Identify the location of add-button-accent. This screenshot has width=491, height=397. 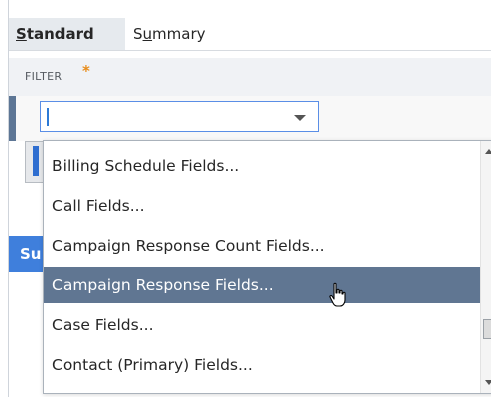
(36, 161).